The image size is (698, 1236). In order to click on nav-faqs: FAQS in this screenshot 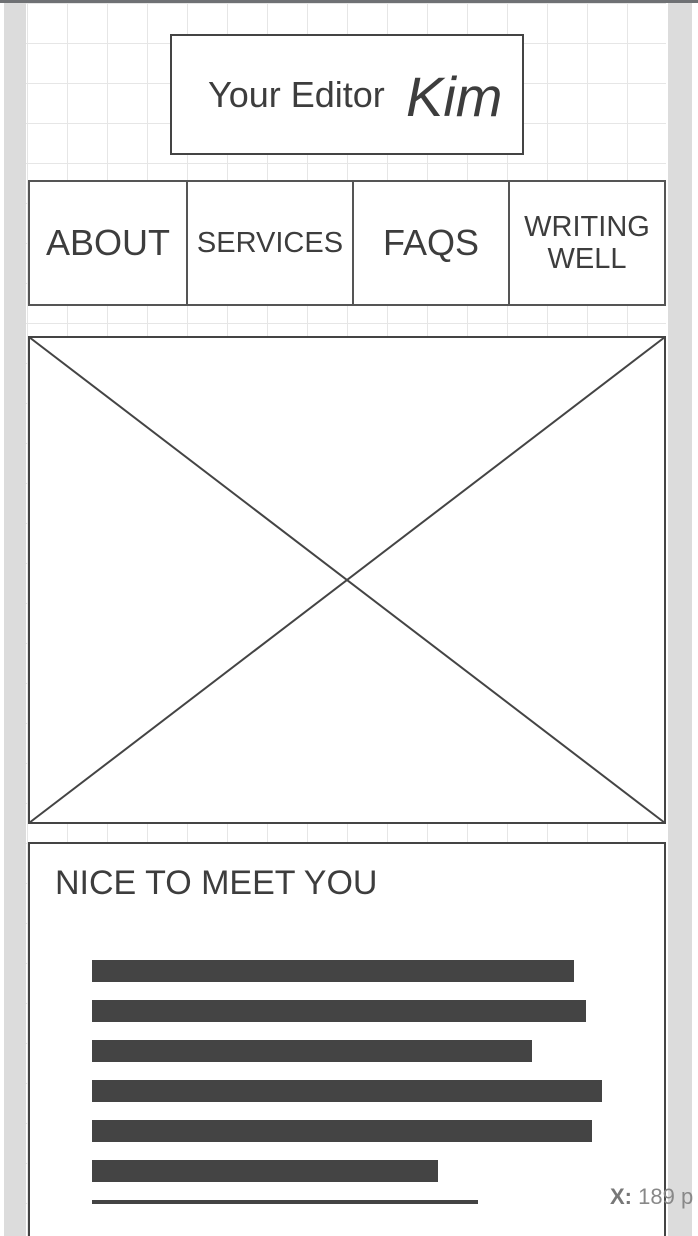, I will do `click(431, 243)`.